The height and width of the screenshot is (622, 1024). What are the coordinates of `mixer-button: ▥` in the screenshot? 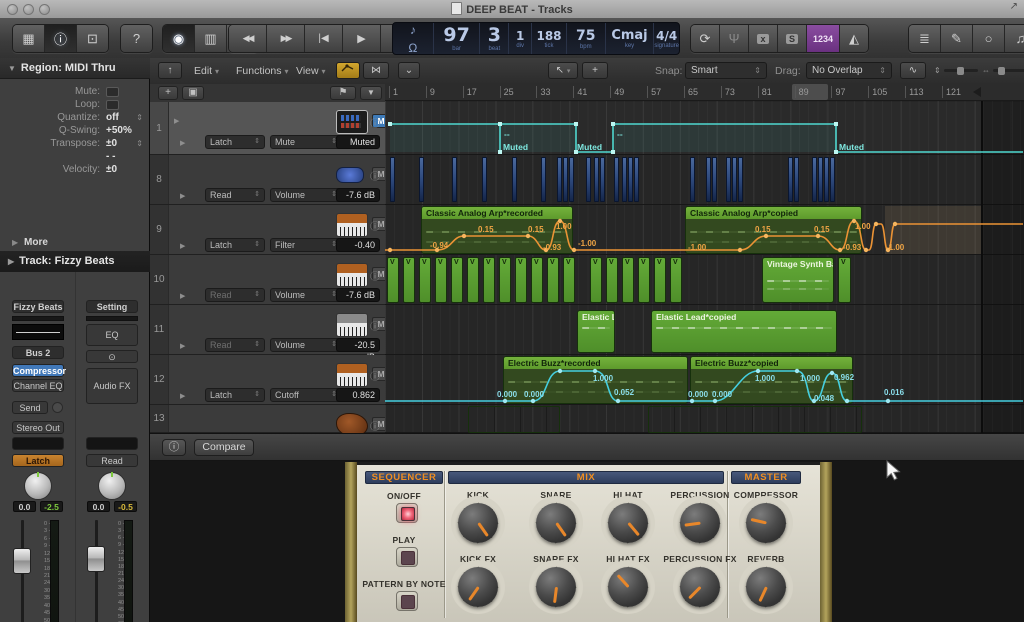 It's located at (211, 38).